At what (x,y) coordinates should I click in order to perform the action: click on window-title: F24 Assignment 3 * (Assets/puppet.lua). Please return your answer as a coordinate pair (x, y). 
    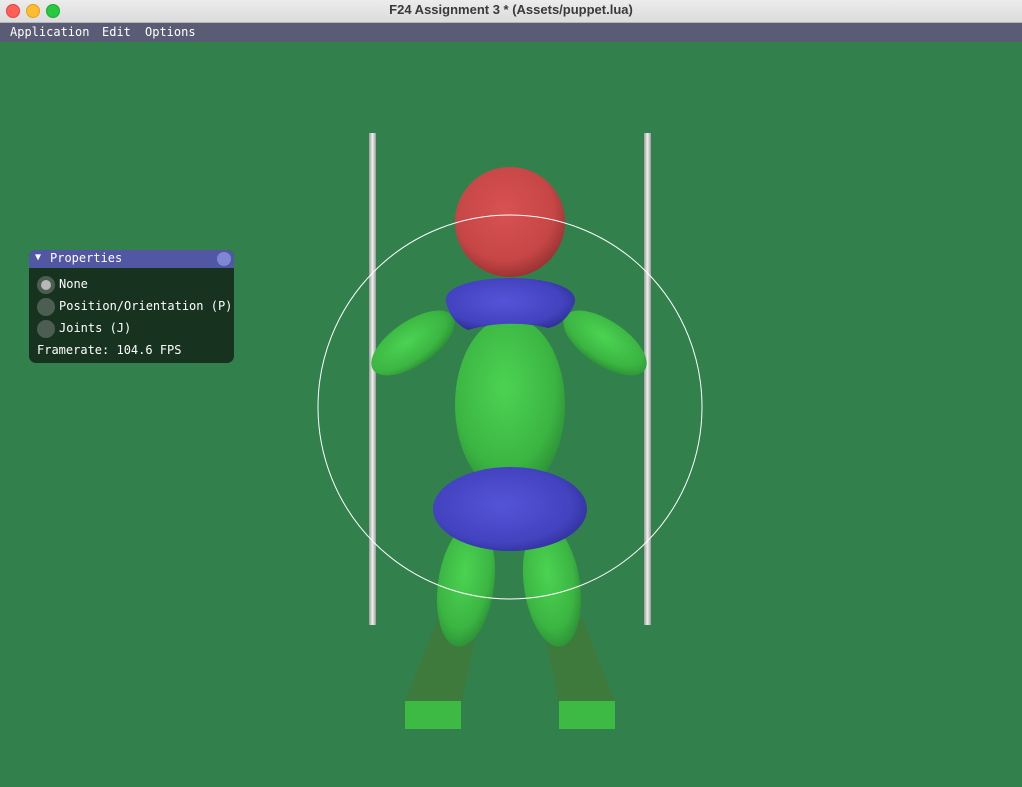
    Looking at the image, I should click on (511, 9).